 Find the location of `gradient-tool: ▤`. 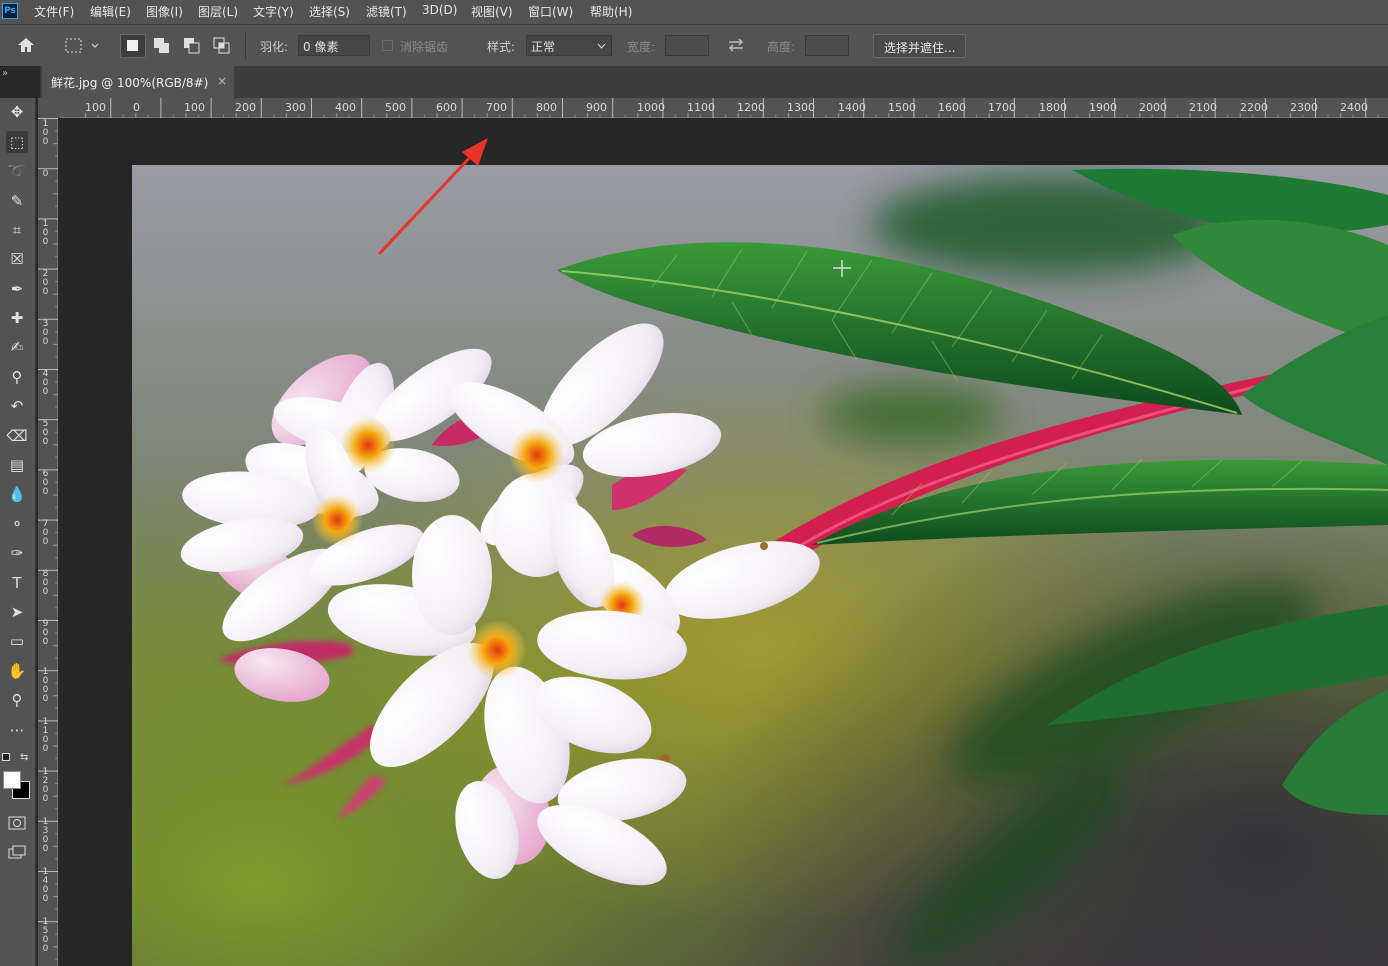

gradient-tool: ▤ is located at coordinates (17, 465).